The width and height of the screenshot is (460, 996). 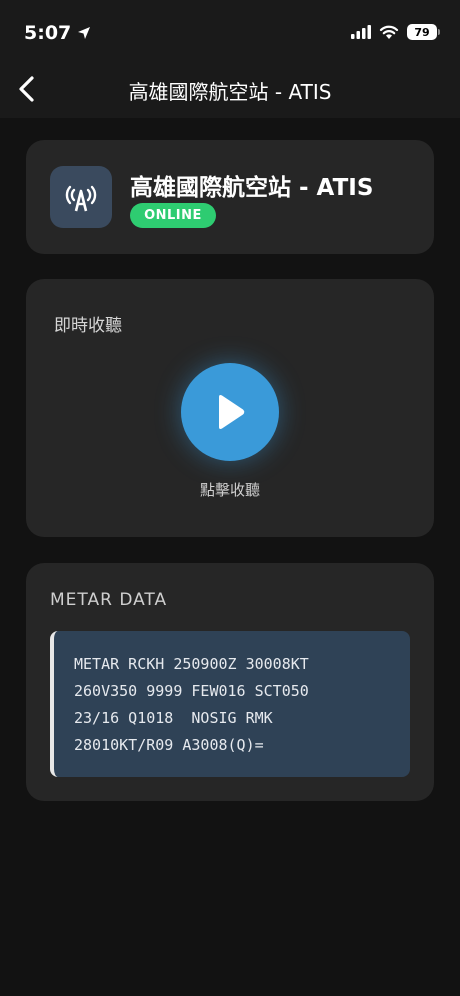 I want to click on metar-line: 260V350 9999 FEW016 SCT050, so click(x=191, y=691).